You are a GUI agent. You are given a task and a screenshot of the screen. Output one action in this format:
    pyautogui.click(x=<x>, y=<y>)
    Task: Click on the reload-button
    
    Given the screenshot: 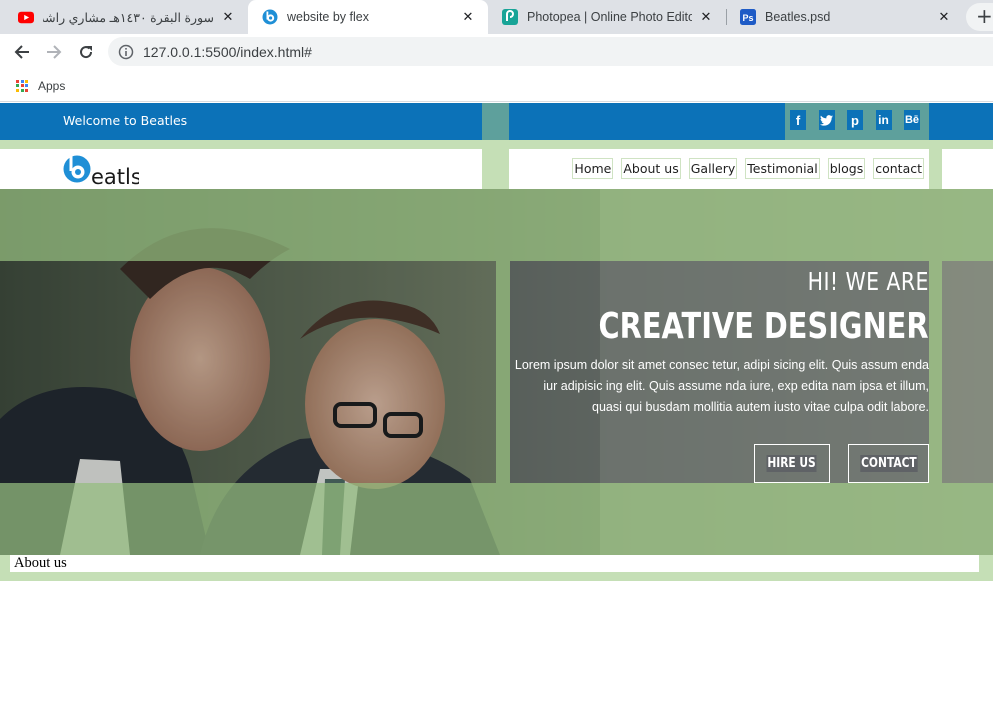 What is the action you would take?
    pyautogui.click(x=86, y=52)
    